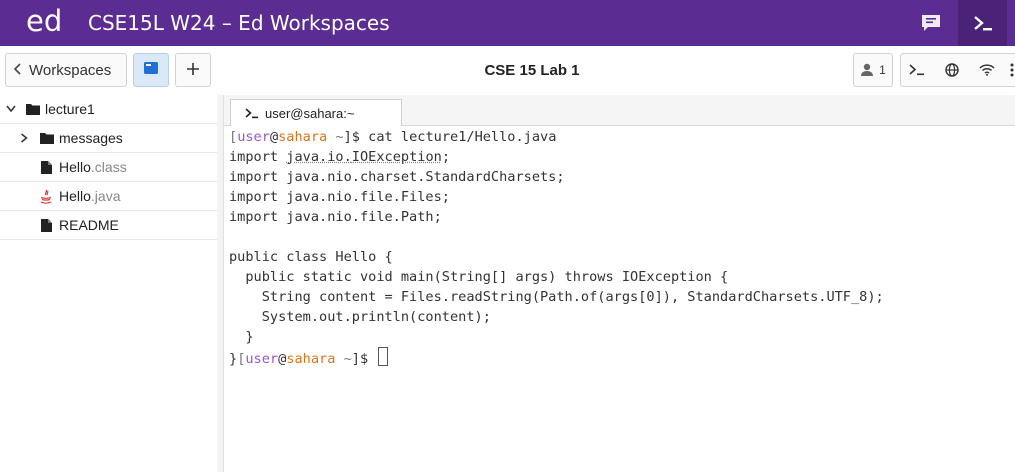 This screenshot has height=472, width=1015. I want to click on chevron-right-icon, so click(24, 138).